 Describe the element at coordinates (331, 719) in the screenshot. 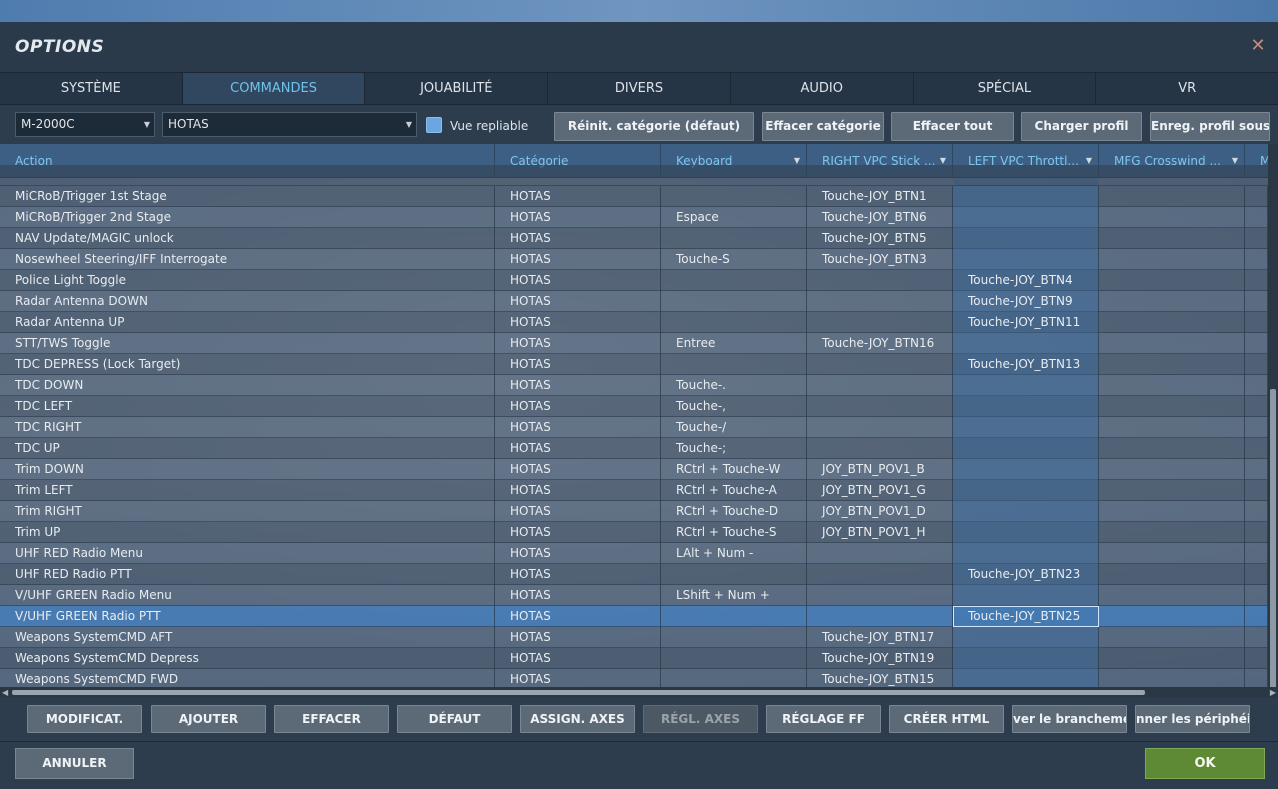

I see `clear-binding-button: EFFACER` at that location.